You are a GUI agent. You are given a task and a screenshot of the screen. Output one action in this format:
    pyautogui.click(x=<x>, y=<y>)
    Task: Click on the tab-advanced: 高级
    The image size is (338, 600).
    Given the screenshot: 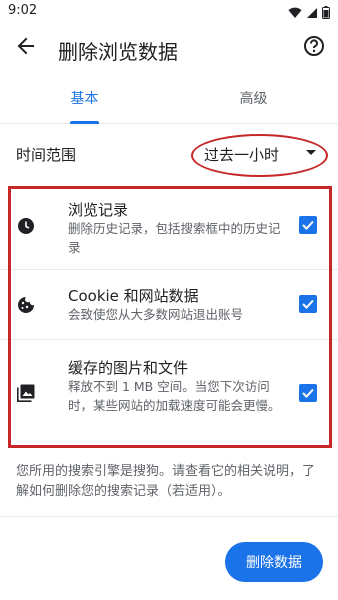 What is the action you would take?
    pyautogui.click(x=253, y=104)
    